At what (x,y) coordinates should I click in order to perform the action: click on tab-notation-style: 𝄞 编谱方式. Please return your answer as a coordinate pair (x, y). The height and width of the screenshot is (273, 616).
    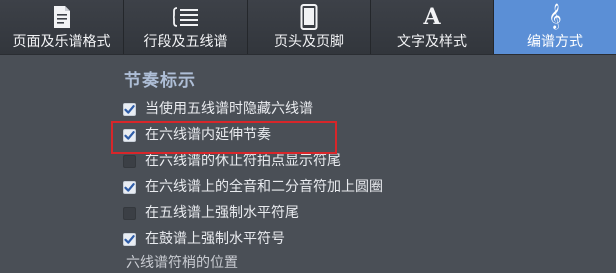
    Looking at the image, I should click on (555, 27).